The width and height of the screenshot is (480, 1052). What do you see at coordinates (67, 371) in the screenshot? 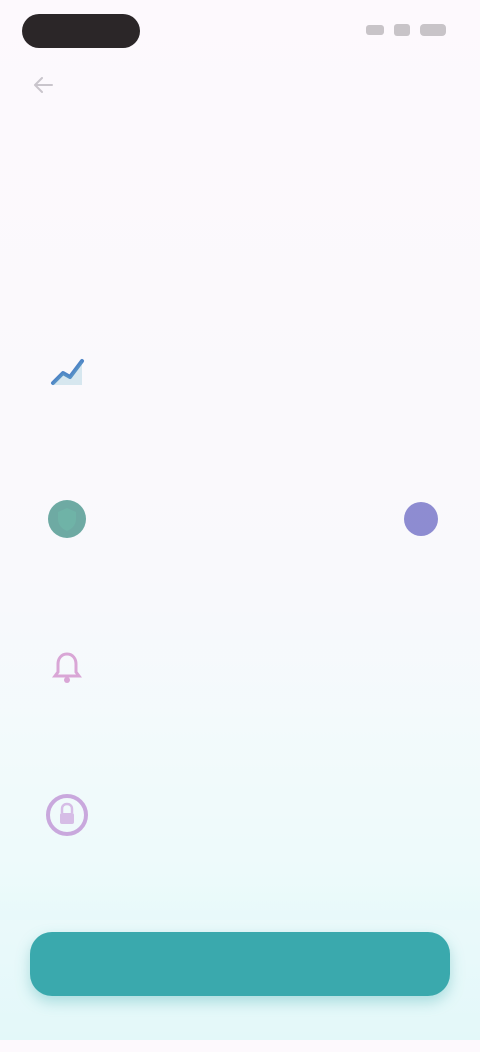
I see `chart-trend-icon` at bounding box center [67, 371].